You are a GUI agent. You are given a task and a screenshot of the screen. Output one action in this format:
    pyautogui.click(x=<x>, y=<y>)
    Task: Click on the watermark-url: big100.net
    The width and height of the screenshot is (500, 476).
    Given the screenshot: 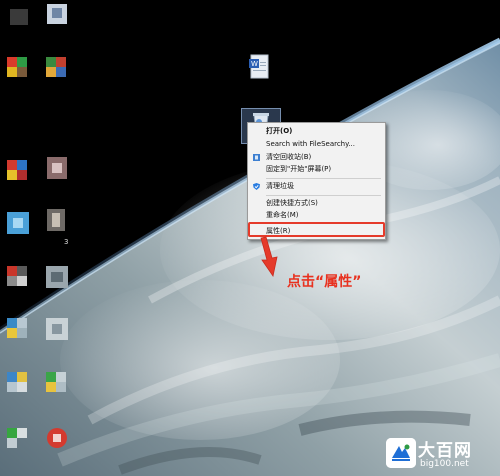 What is the action you would take?
    pyautogui.click(x=444, y=464)
    